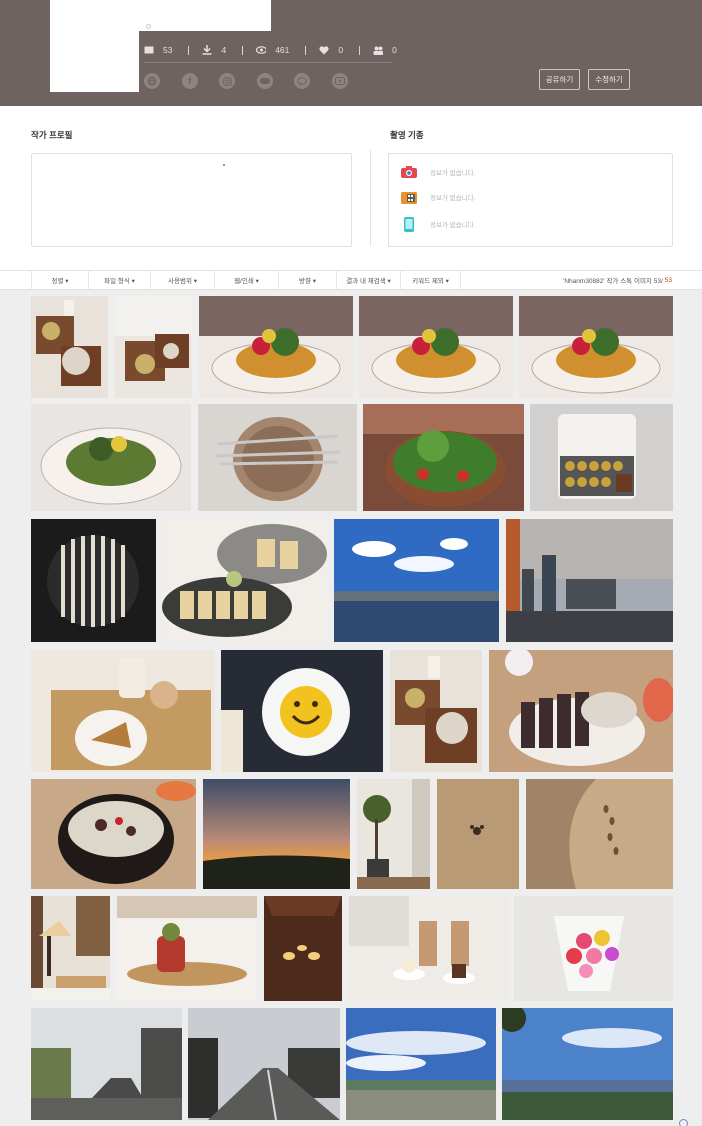 This screenshot has width=702, height=1126. I want to click on facebook-icon: f, so click(189, 81).